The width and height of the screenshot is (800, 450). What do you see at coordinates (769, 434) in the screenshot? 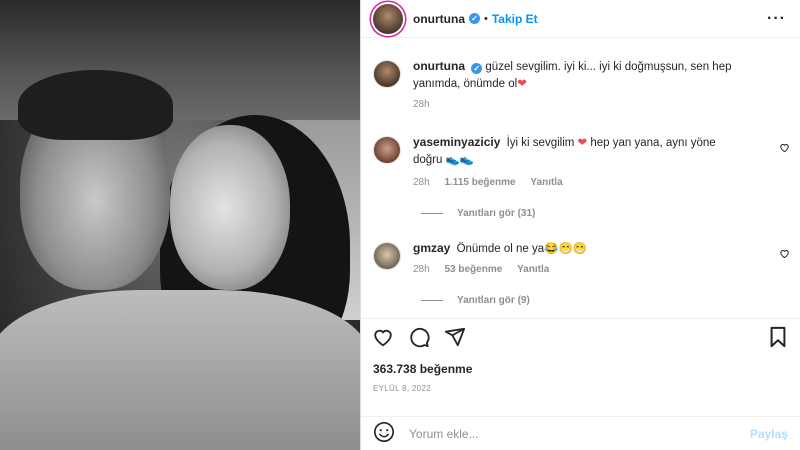
I see `post-comment-button: Paylaş` at bounding box center [769, 434].